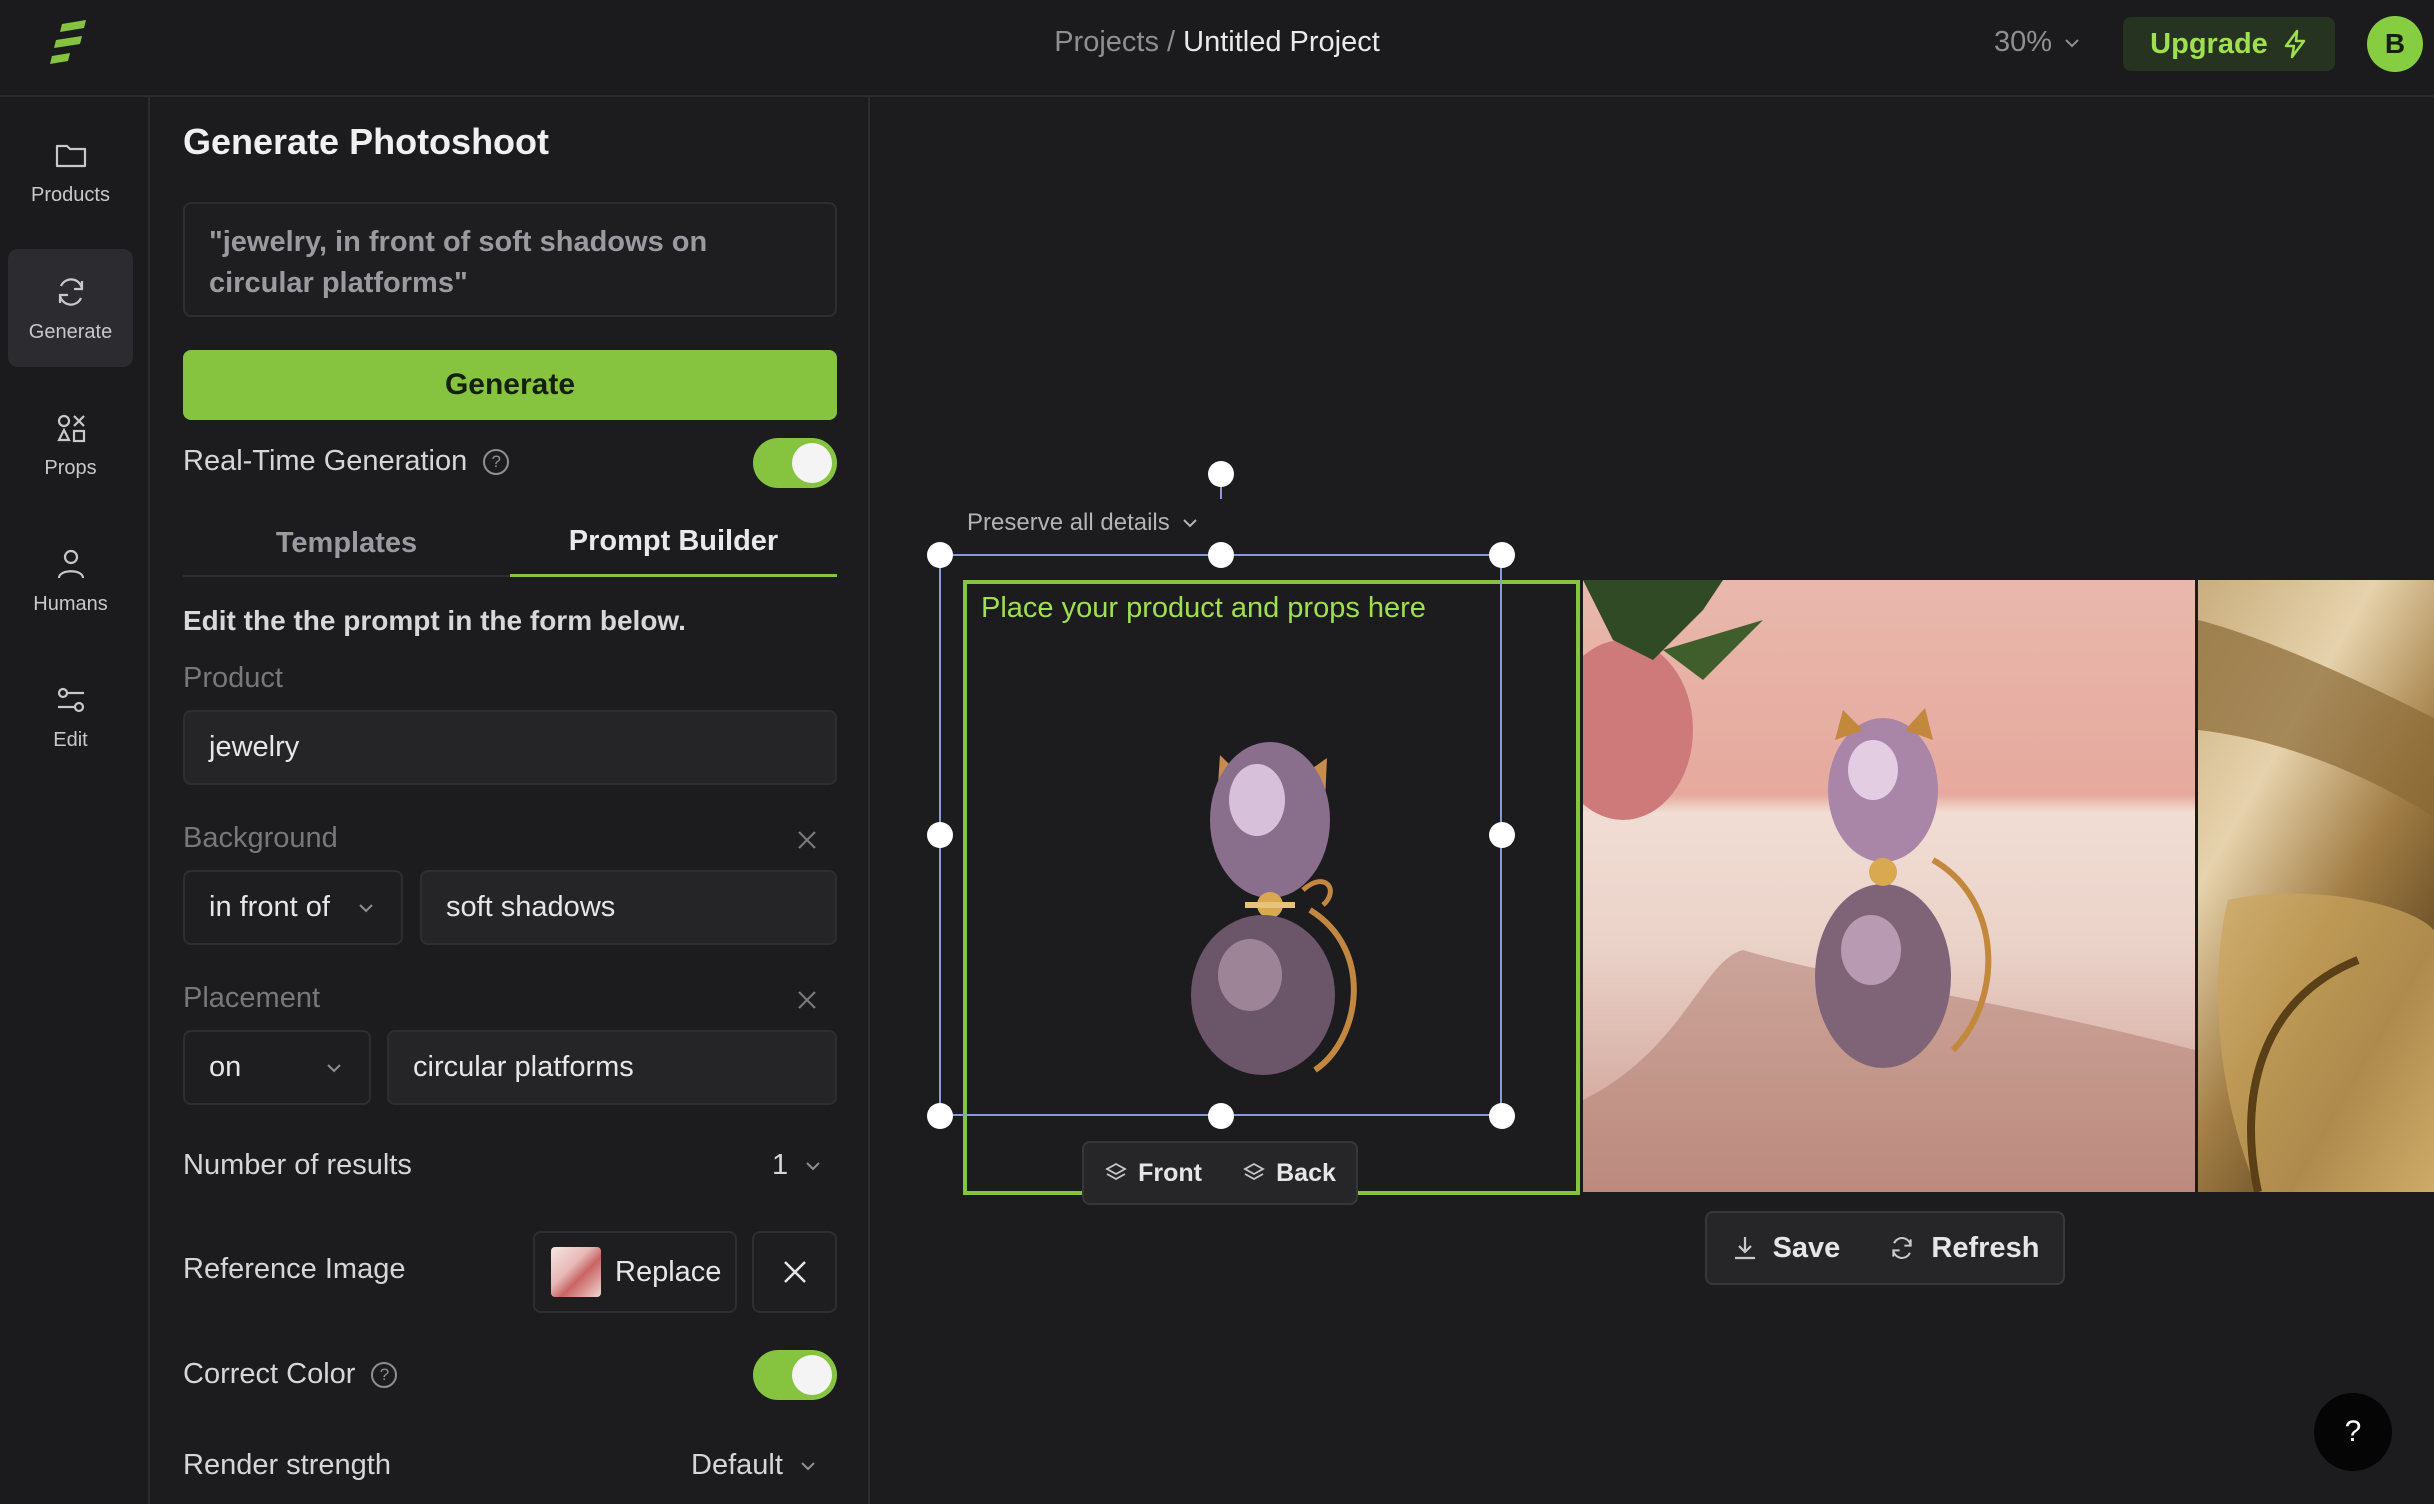 Image resolution: width=2434 pixels, height=1504 pixels. Describe the element at coordinates (1885, 1248) in the screenshot. I see `result-actions-bar: Save Refresh` at that location.